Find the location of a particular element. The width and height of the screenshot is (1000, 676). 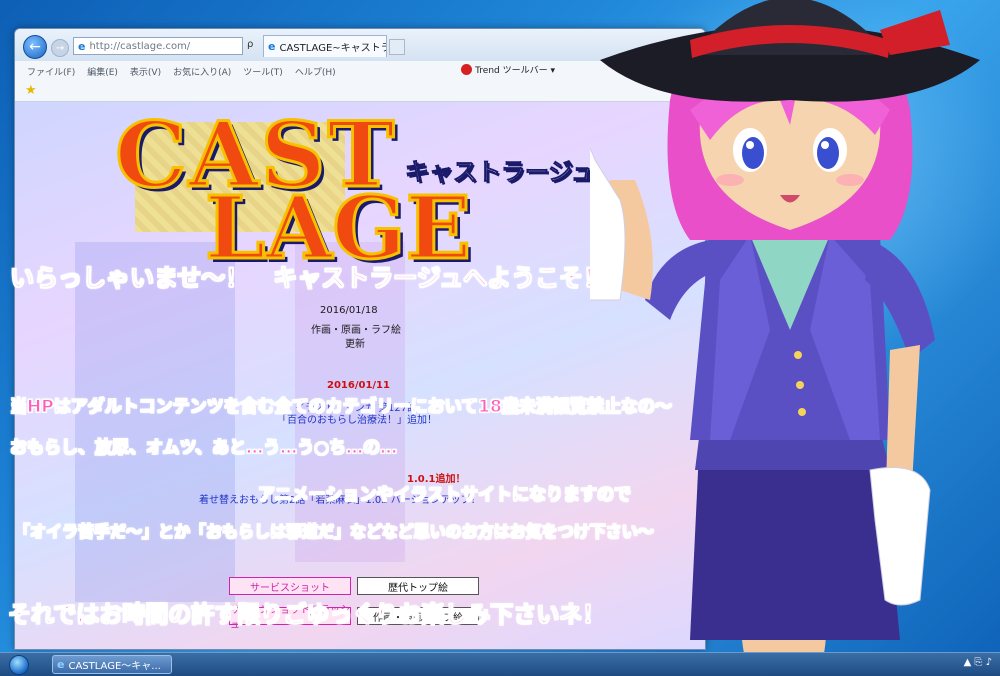

menu-edit: 編集(E) is located at coordinates (102, 71).